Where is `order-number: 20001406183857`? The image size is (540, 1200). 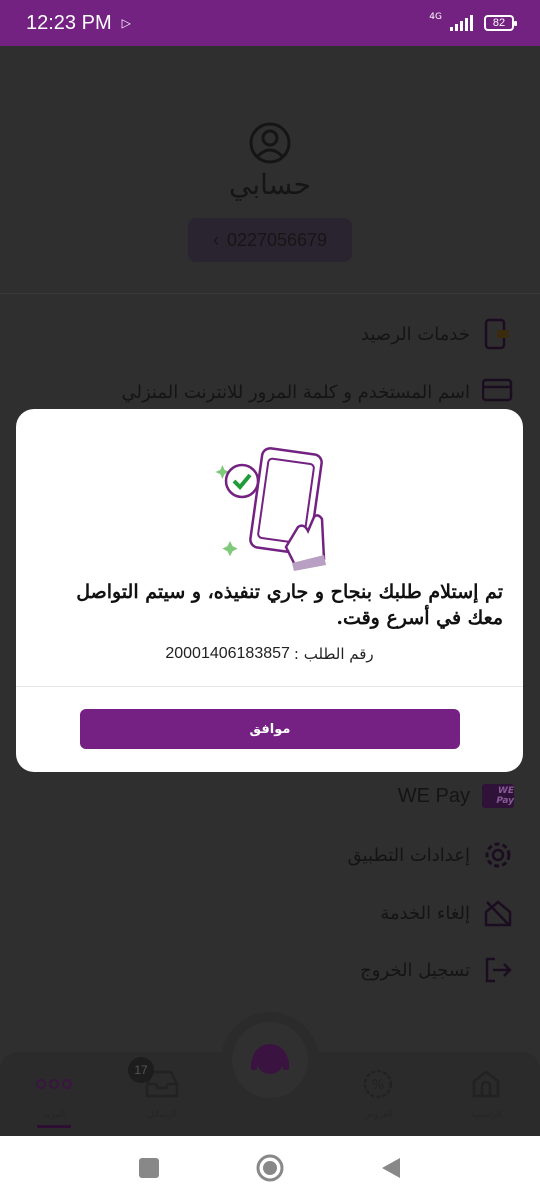
order-number: 20001406183857 is located at coordinates (227, 653).